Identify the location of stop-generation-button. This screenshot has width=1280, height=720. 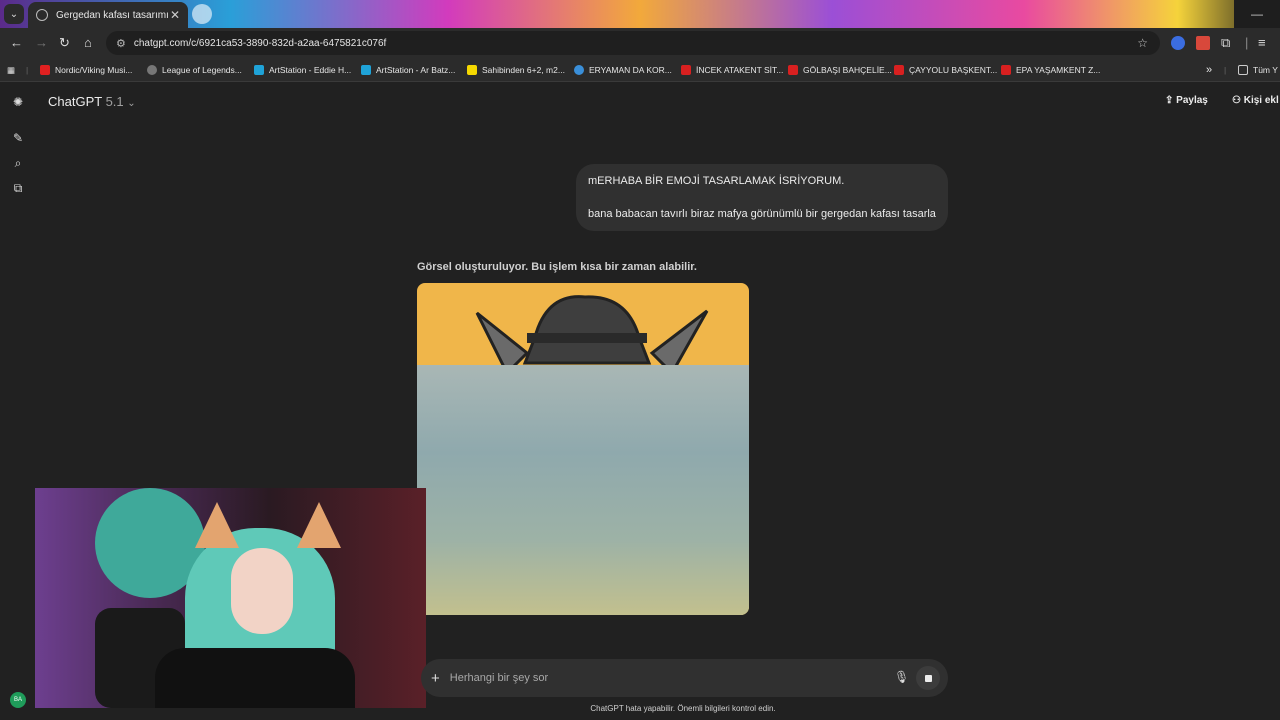
(928, 678).